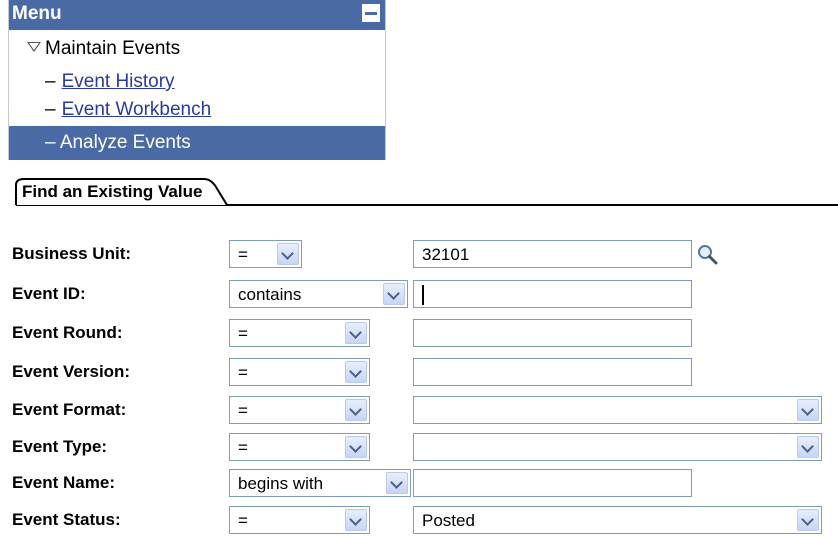 The height and width of the screenshot is (536, 838). I want to click on menu-title: Menu, so click(37, 13).